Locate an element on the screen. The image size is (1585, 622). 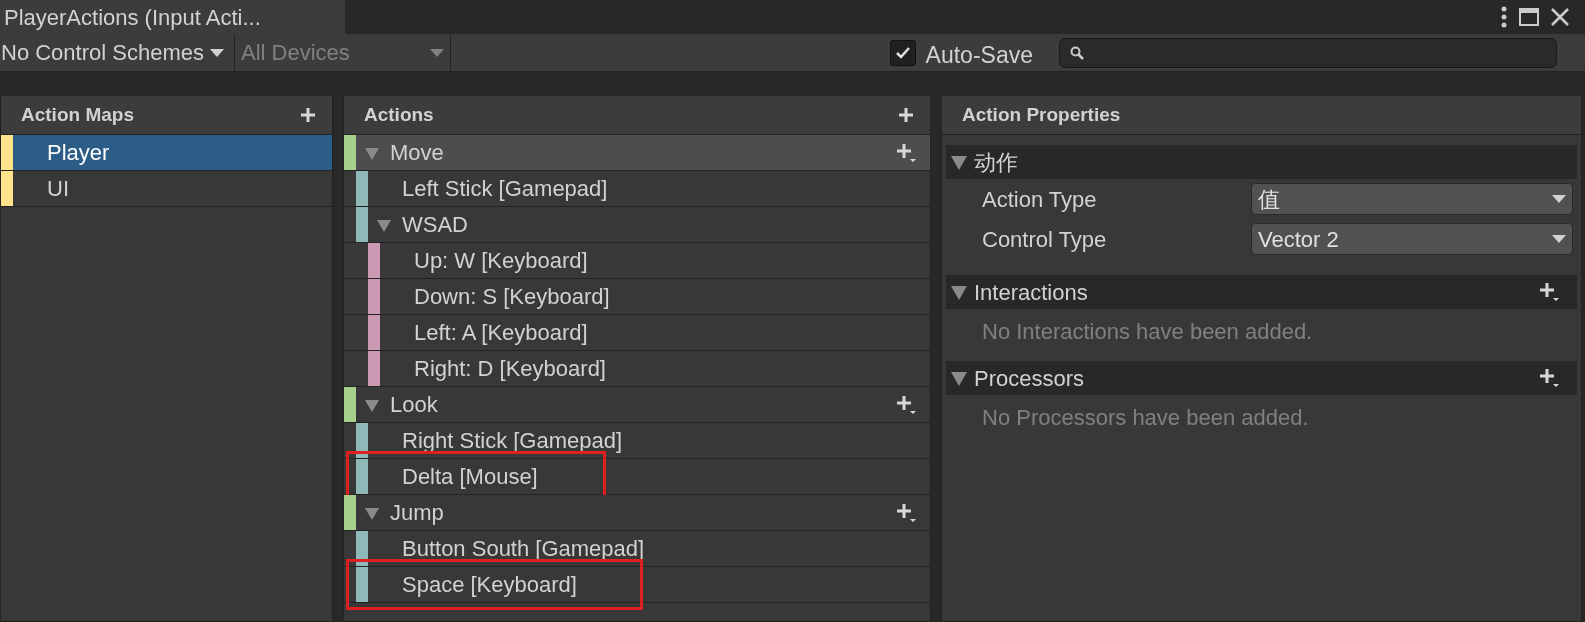
binding-label: Space [Keyboard] is located at coordinates (489, 585).